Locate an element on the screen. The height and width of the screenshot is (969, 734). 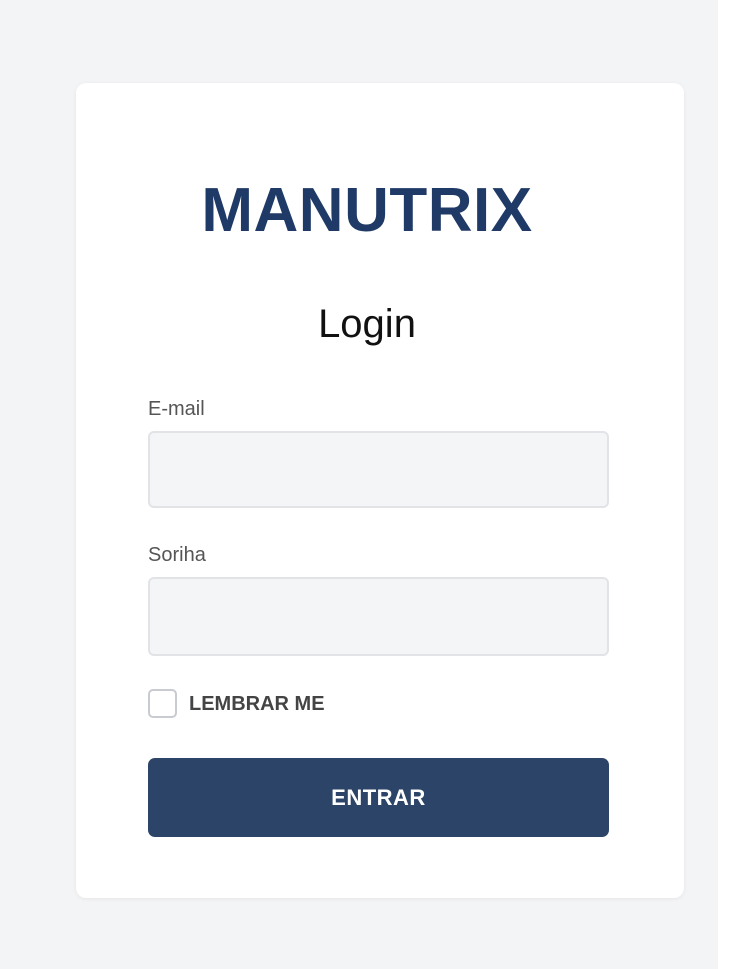
page-title: Login is located at coordinates (367, 324).